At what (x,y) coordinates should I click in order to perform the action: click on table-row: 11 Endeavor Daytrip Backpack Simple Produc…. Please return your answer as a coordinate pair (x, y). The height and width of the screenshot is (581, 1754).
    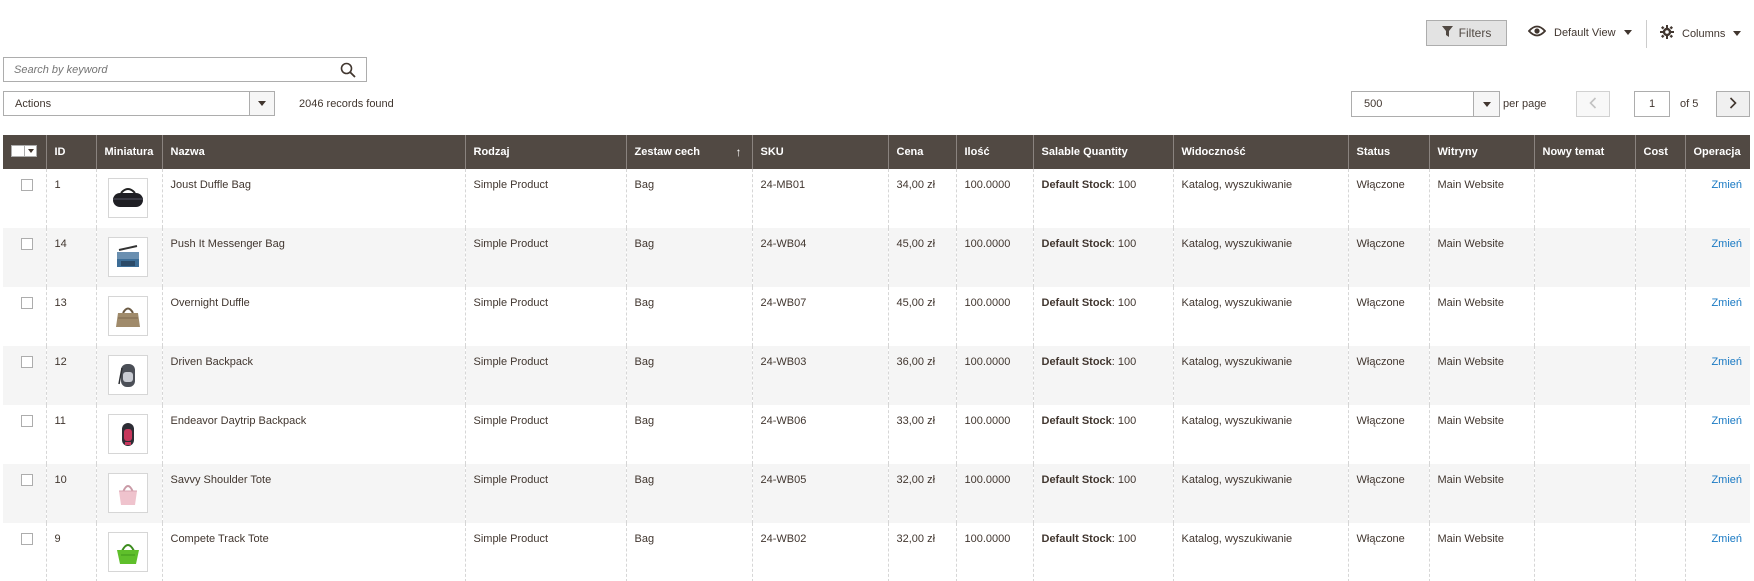
    Looking at the image, I should click on (876, 434).